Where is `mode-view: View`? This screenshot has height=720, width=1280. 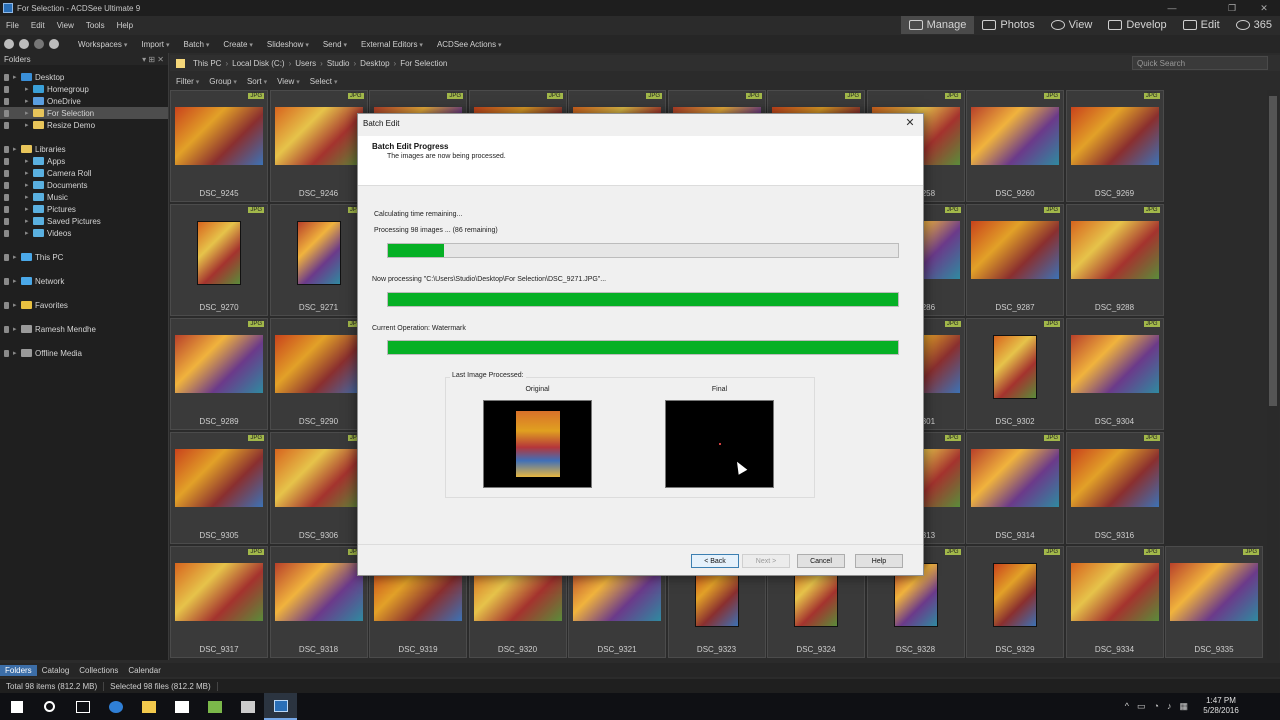
mode-view: View is located at coordinates (1072, 25).